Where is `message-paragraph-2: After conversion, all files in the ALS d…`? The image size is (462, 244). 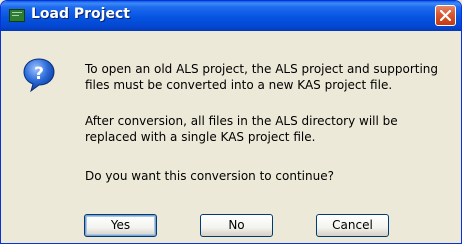
message-paragraph-2: After conversion, all files in the ALS d… is located at coordinates (241, 129).